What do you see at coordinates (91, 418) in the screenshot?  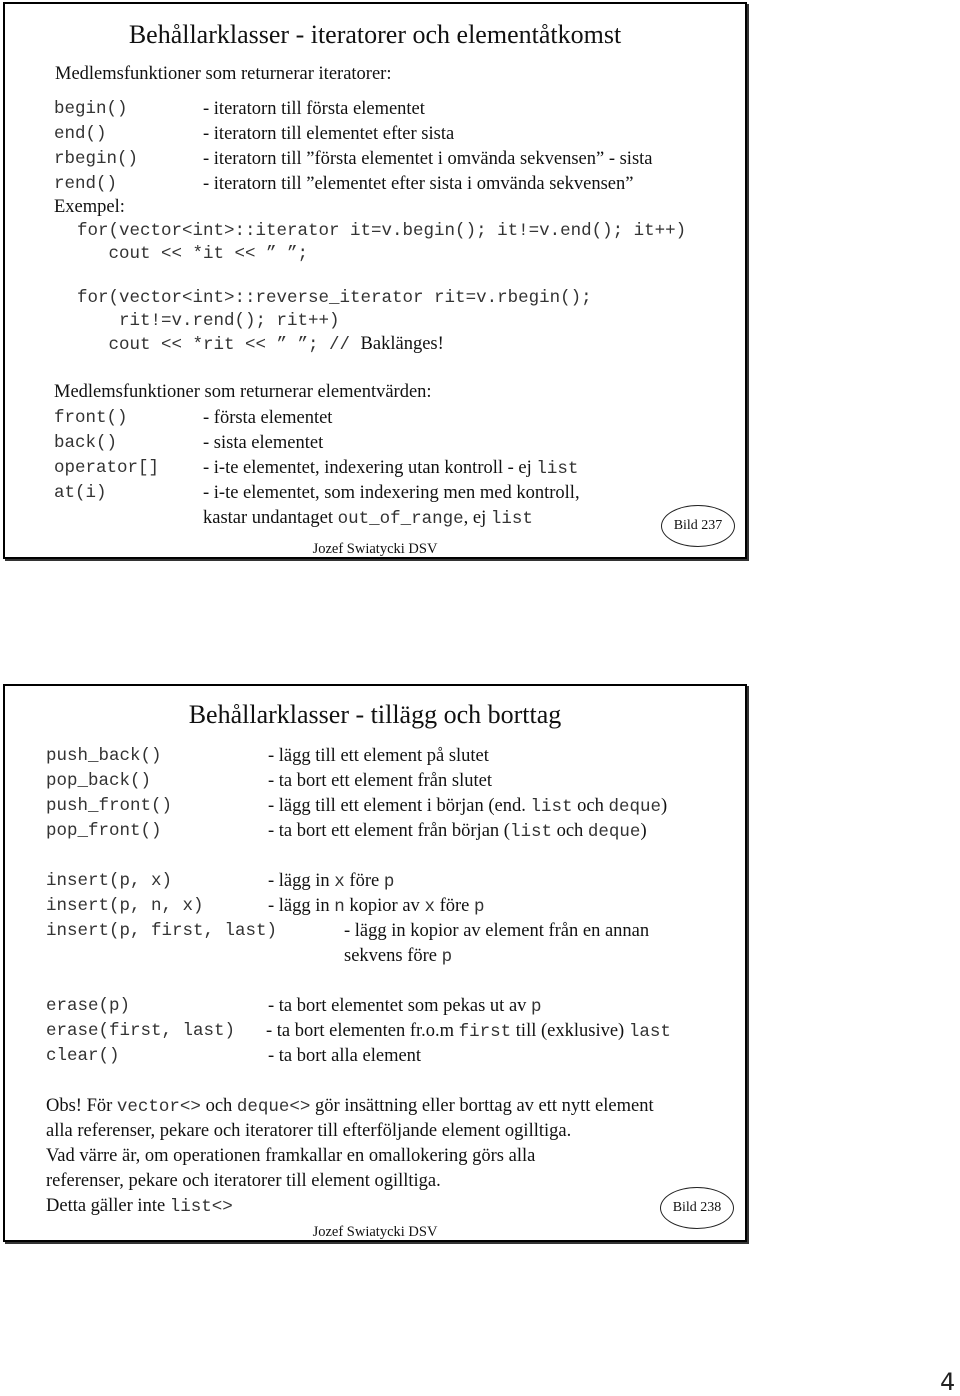 I see `function-name: front()` at bounding box center [91, 418].